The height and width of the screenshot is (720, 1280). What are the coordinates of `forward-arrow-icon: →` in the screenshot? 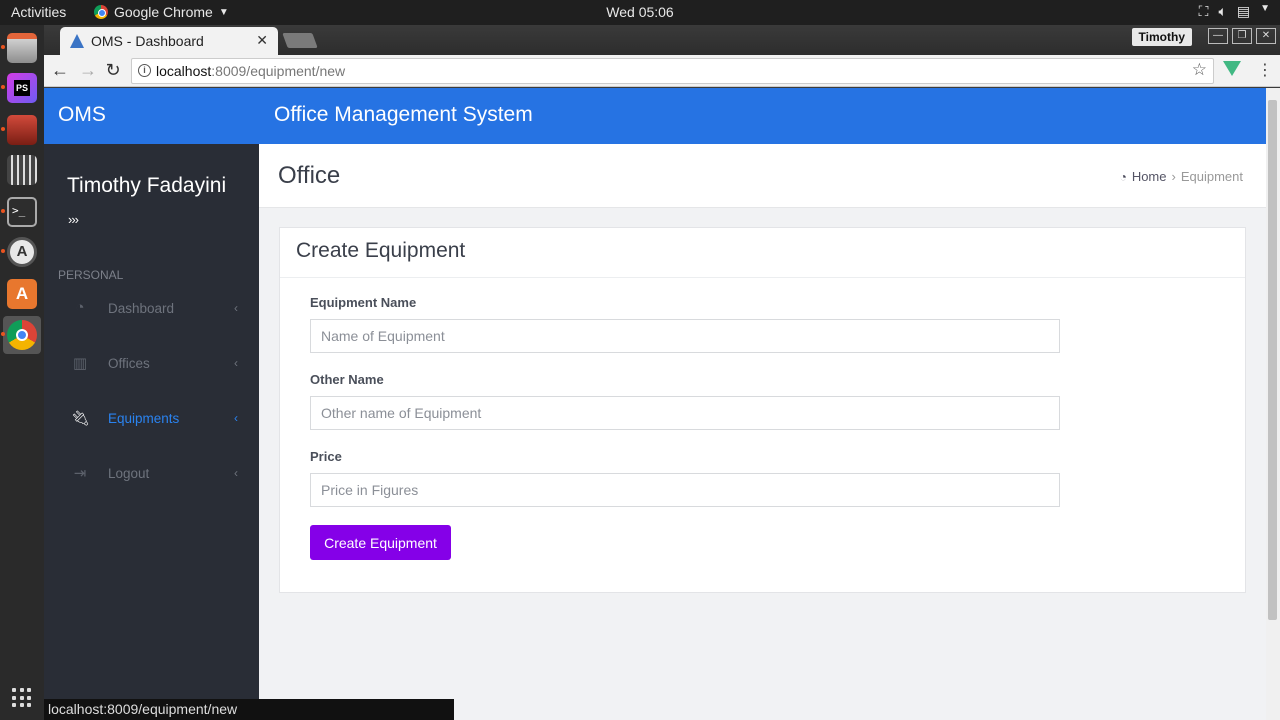 It's located at (88, 70).